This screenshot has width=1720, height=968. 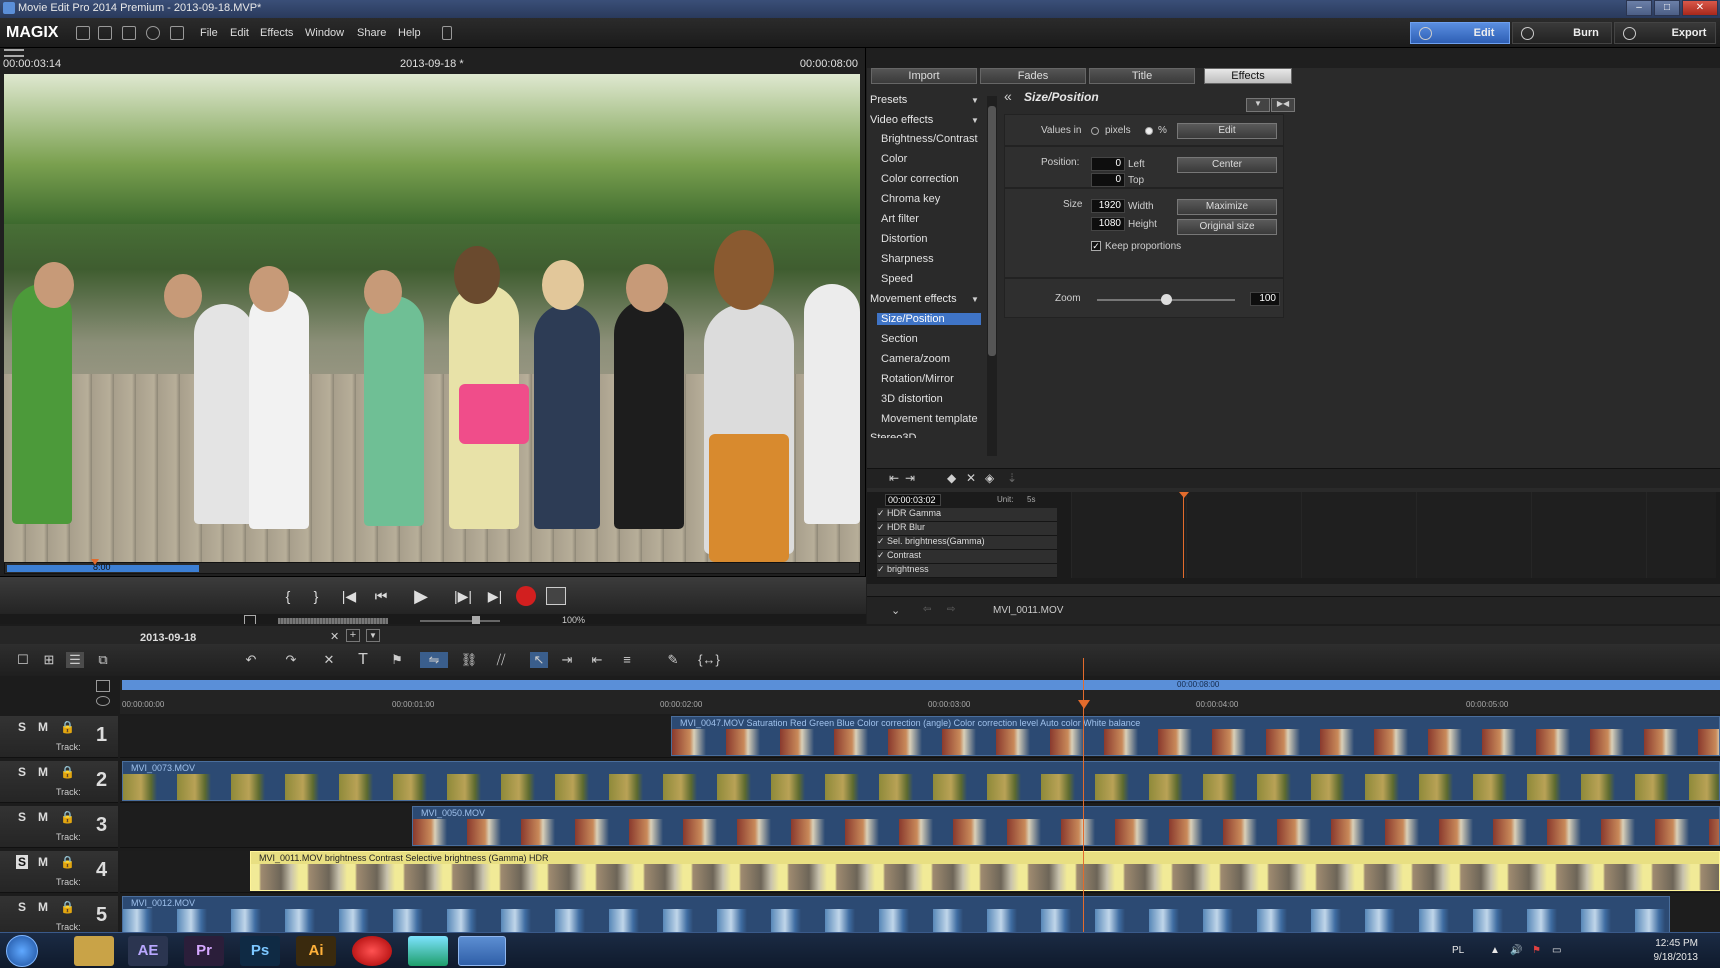 I want to click on width-input: 1920, so click(x=1108, y=206).